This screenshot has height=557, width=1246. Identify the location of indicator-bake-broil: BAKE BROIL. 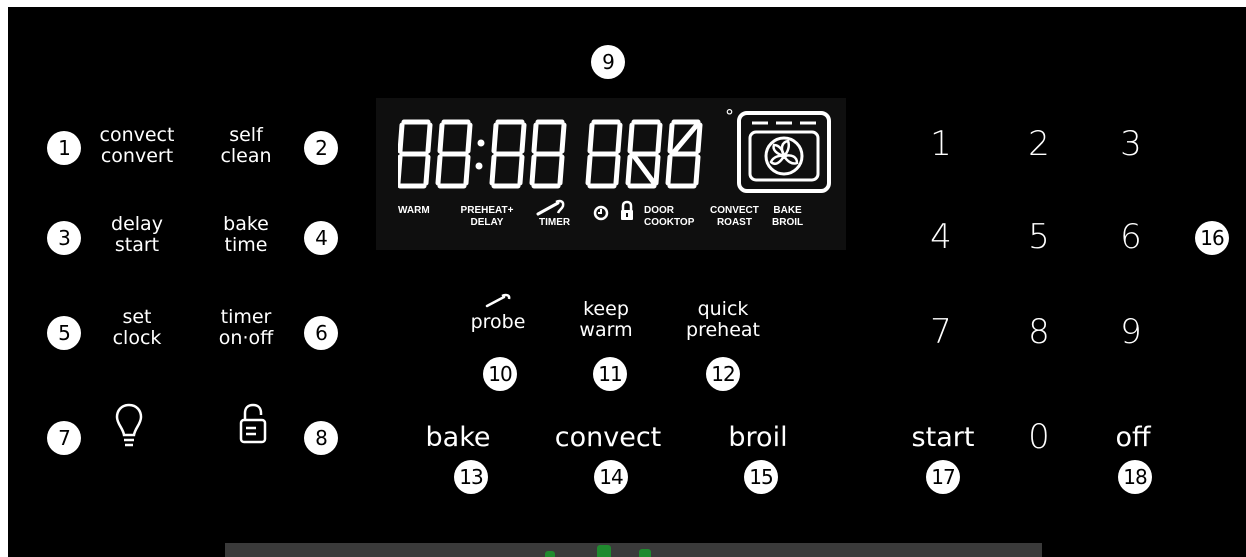
(787, 217).